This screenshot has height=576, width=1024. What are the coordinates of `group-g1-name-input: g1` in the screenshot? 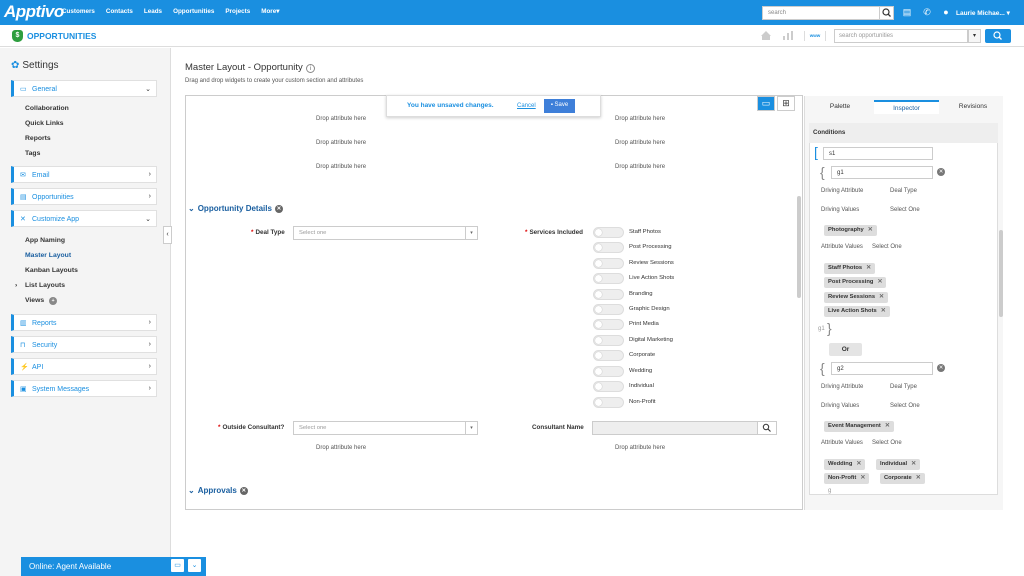 It's located at (882, 172).